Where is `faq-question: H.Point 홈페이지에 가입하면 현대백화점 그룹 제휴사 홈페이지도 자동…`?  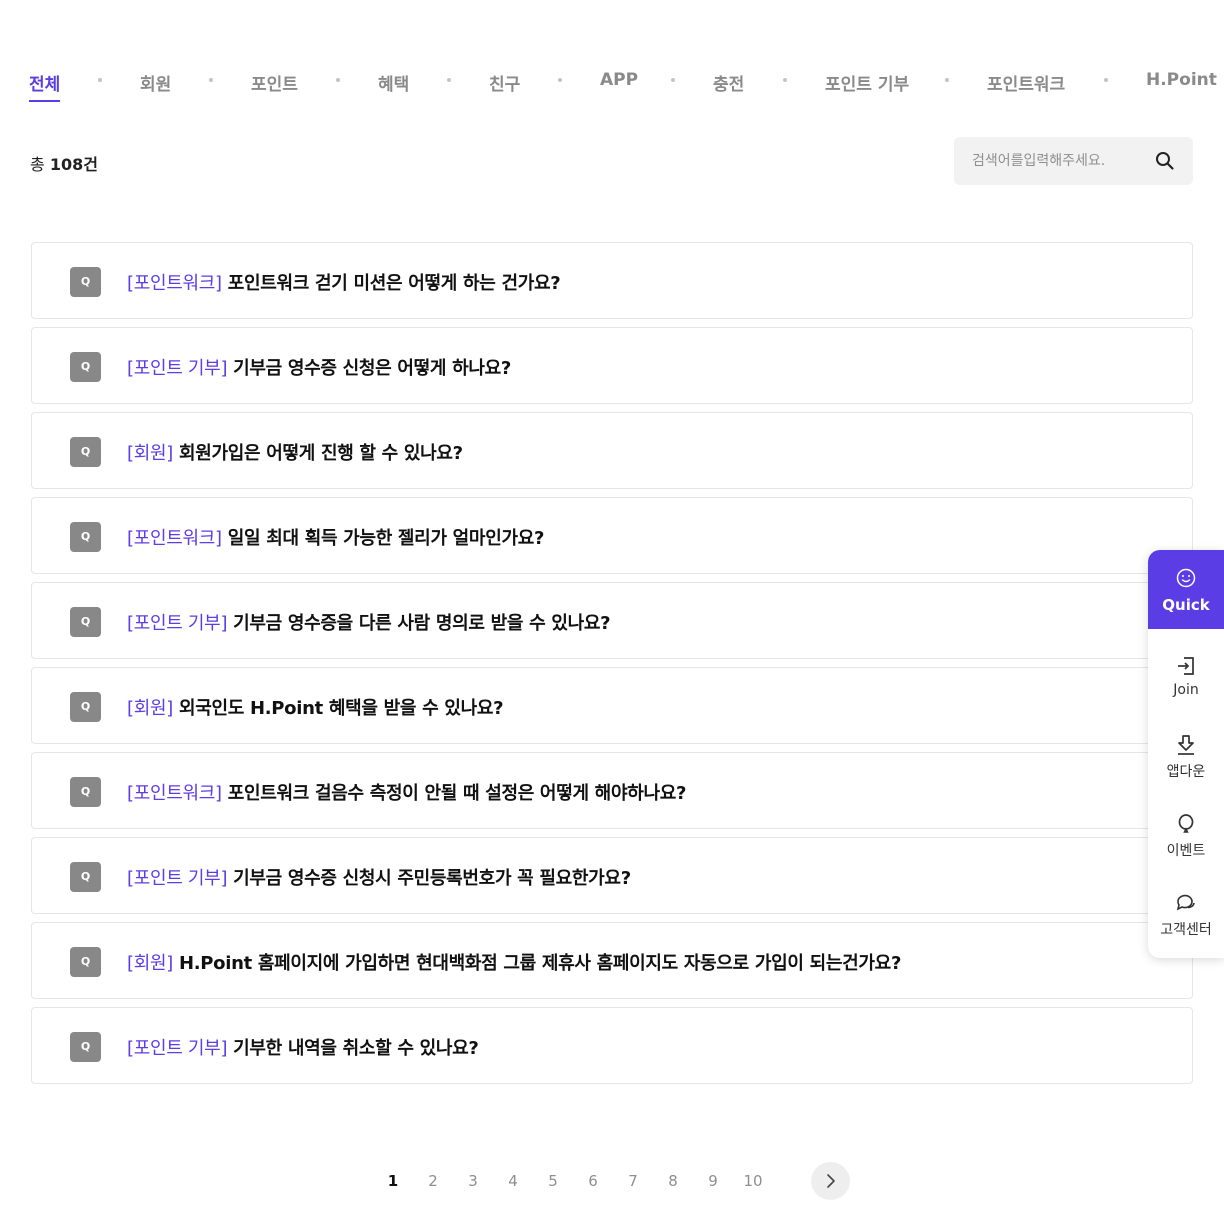
faq-question: H.Point 홈페이지에 가입하면 현대백화점 그룹 제휴사 홈페이지도 자동… is located at coordinates (540, 963).